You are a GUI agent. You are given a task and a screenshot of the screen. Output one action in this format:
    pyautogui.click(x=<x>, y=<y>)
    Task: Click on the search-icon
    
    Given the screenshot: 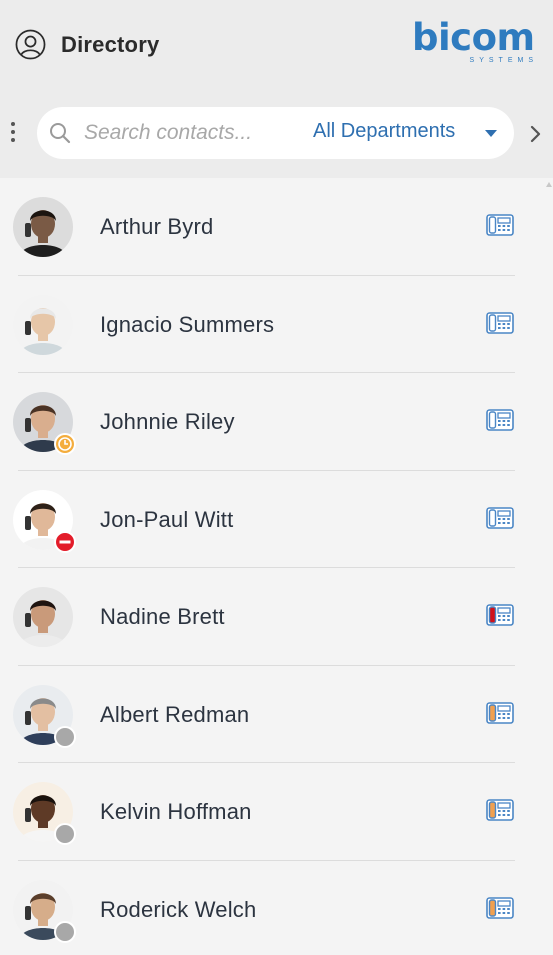 What is the action you would take?
    pyautogui.click(x=60, y=133)
    